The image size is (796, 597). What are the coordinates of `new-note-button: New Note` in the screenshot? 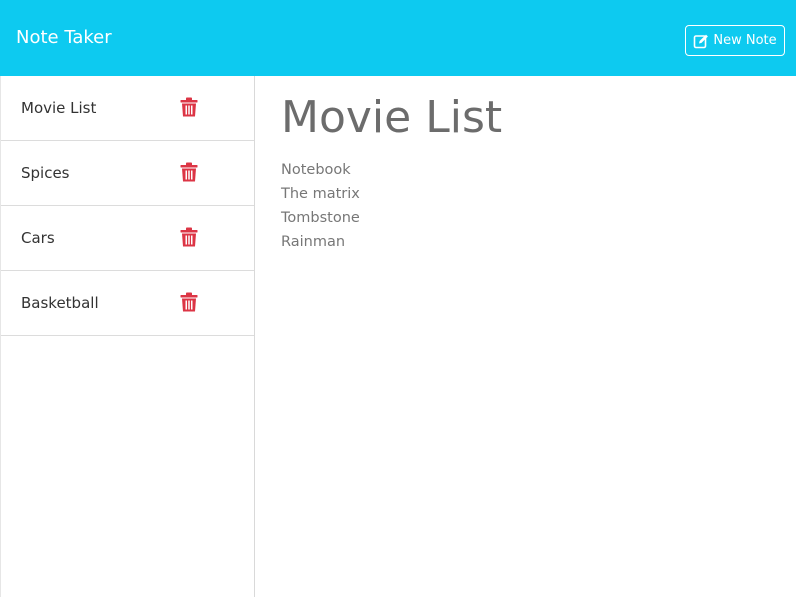 It's located at (735, 40).